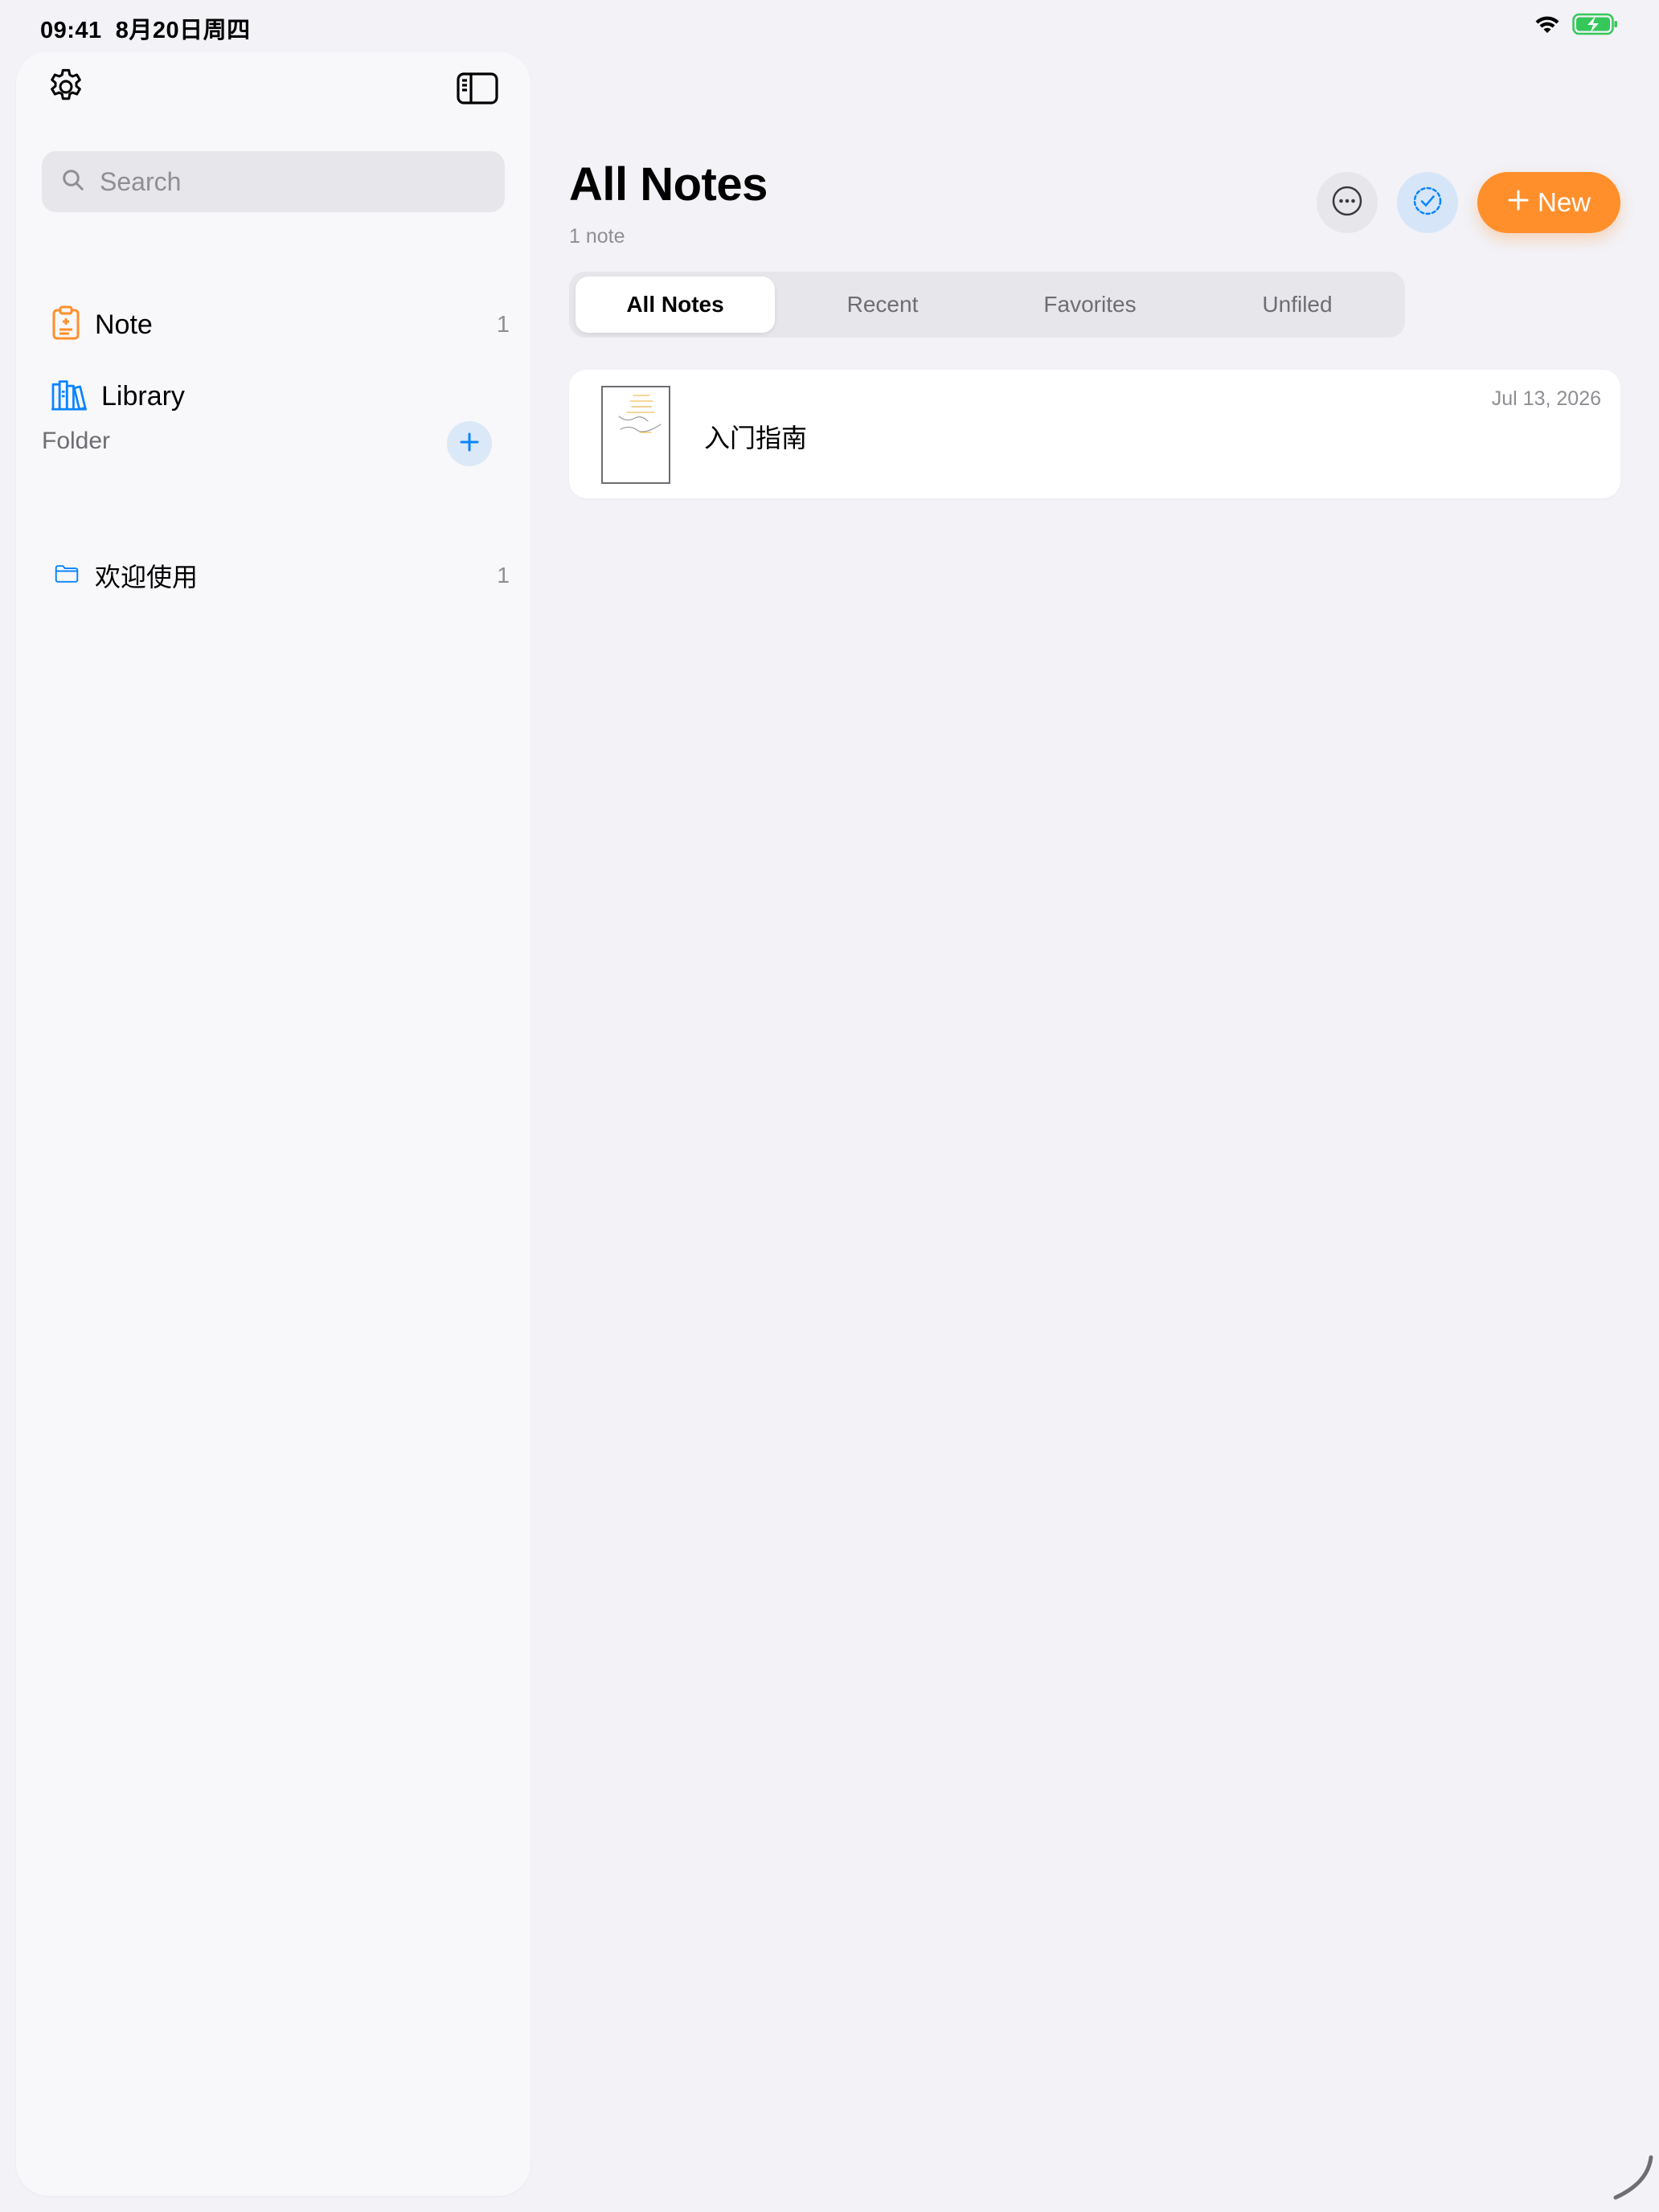  What do you see at coordinates (67, 576) in the screenshot?
I see `folder-icon` at bounding box center [67, 576].